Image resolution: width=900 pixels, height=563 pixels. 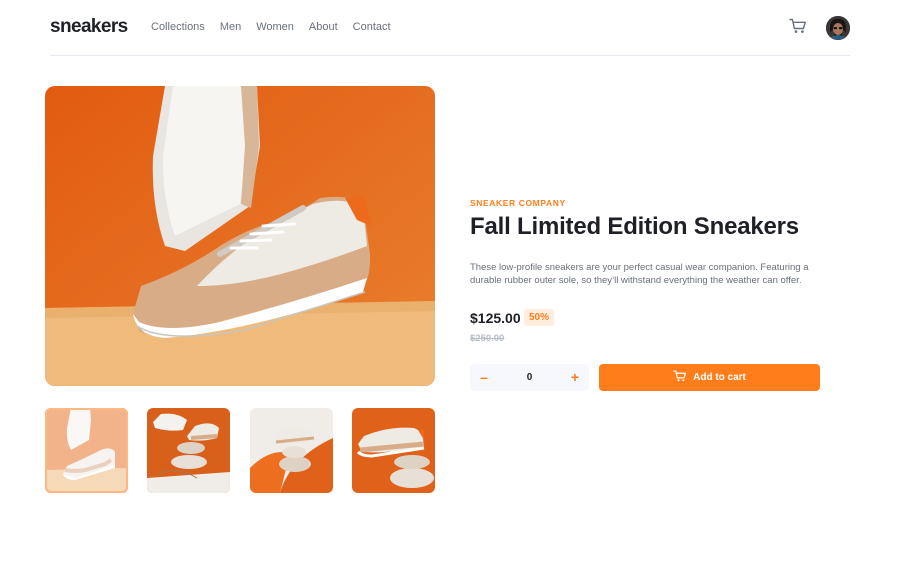 I want to click on add-to-cart-button: Add to cart, so click(x=709, y=377).